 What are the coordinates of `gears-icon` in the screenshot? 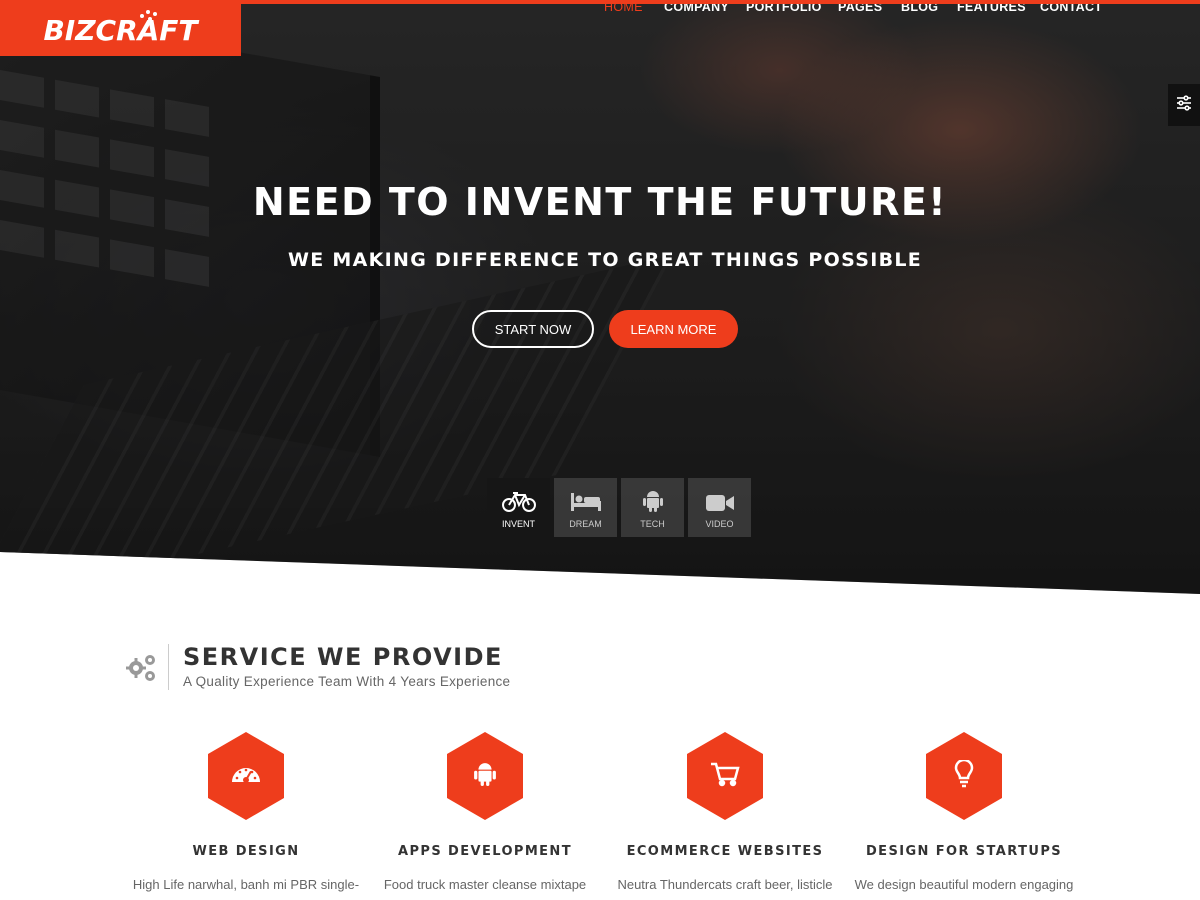 It's located at (141, 669).